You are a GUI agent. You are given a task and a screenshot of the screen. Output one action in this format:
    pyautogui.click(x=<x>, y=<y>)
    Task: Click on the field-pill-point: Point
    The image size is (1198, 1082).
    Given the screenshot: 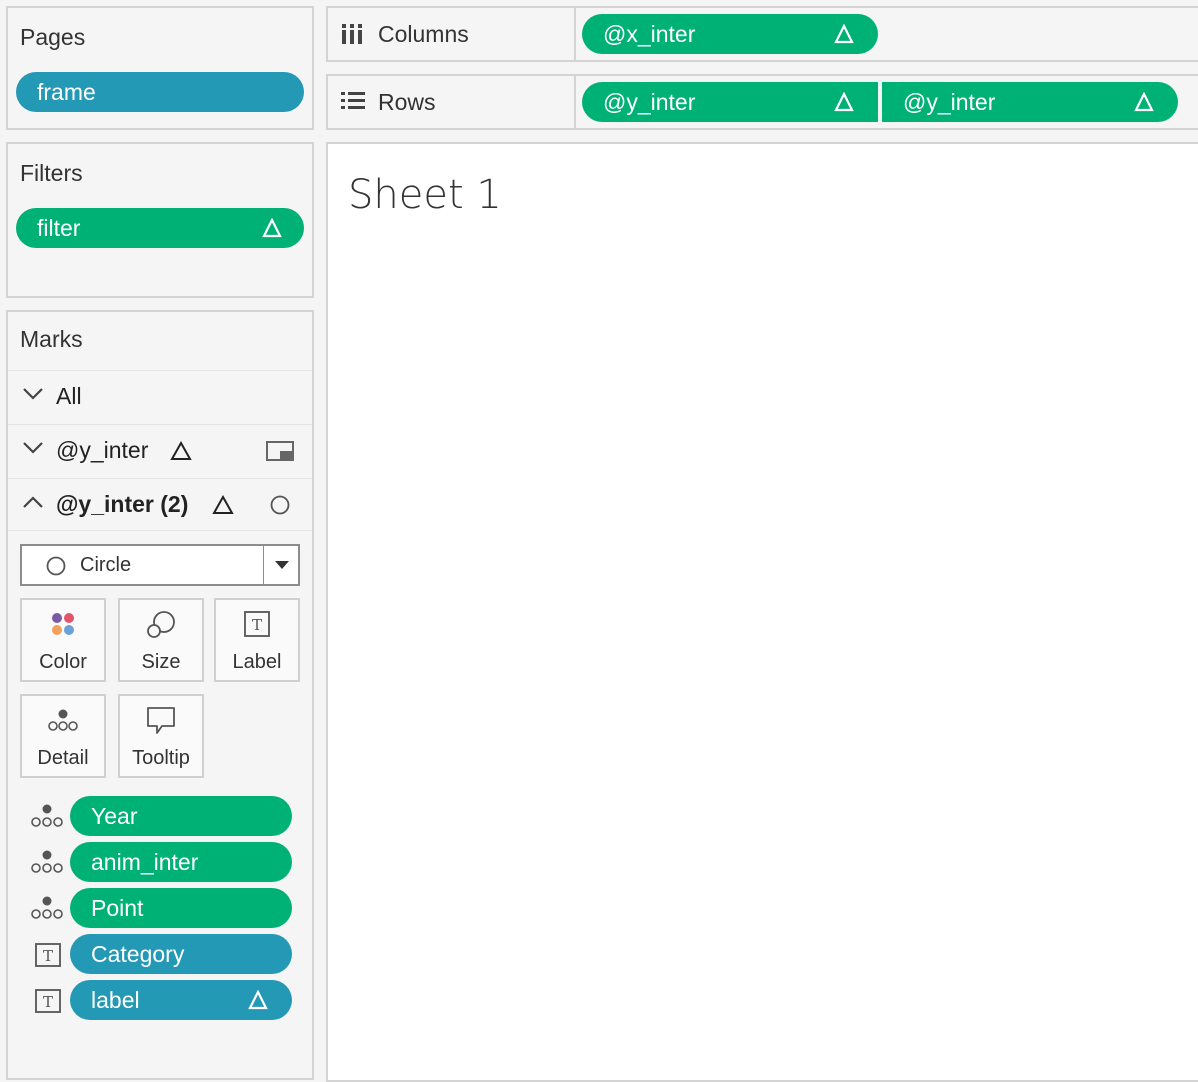 What is the action you would take?
    pyautogui.click(x=181, y=908)
    